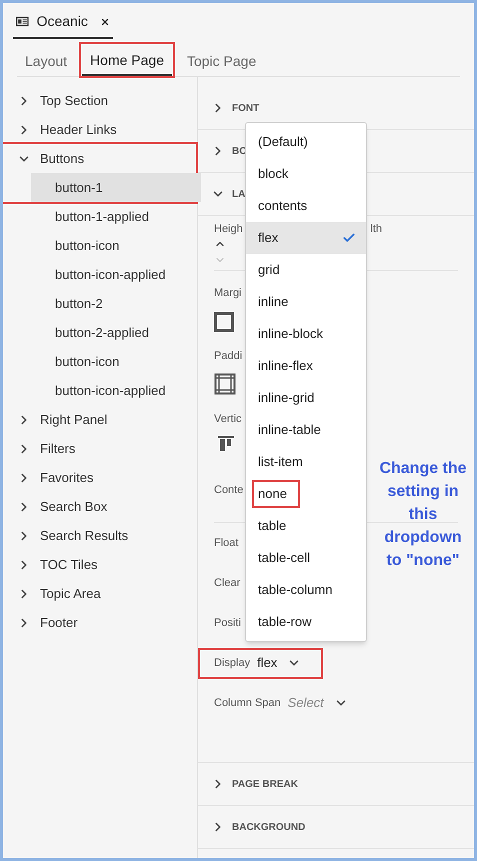 This screenshot has height=861, width=477. Describe the element at coordinates (116, 332) in the screenshot. I see `tree-item: button-2-applied` at that location.